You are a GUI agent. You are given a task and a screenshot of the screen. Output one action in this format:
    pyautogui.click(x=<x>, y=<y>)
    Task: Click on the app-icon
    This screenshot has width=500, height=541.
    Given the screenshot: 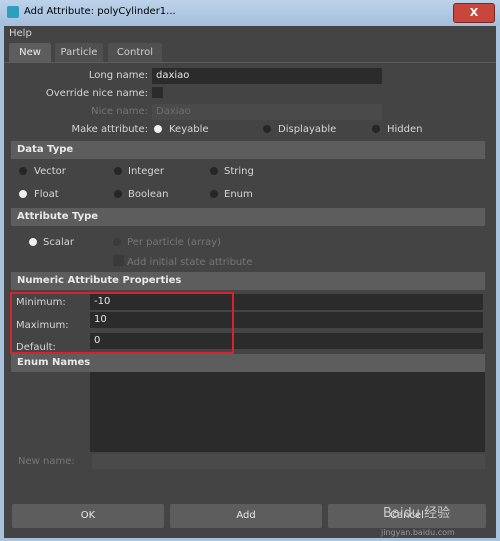 What is the action you would take?
    pyautogui.click(x=13, y=12)
    